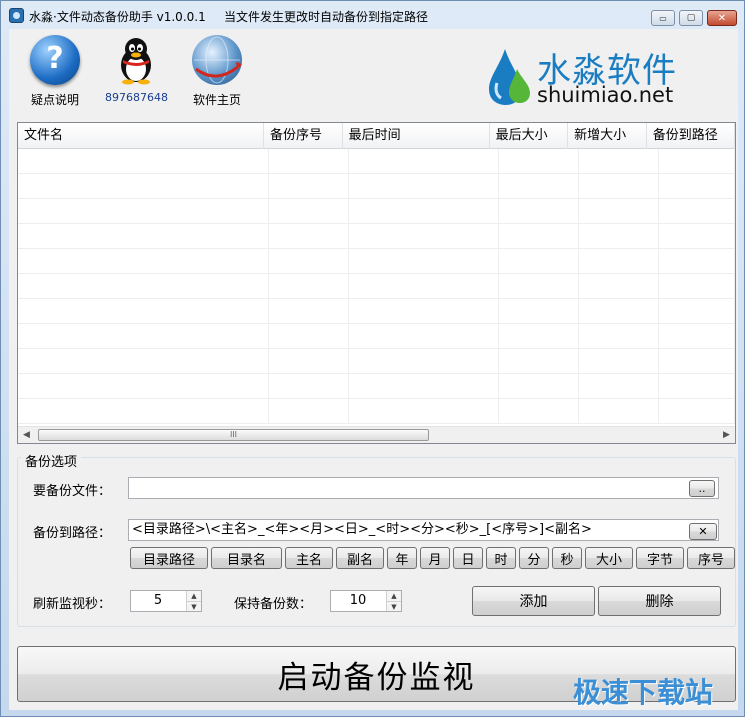  I want to click on horizontal-scrollbar: ◀ III ▶, so click(376, 434).